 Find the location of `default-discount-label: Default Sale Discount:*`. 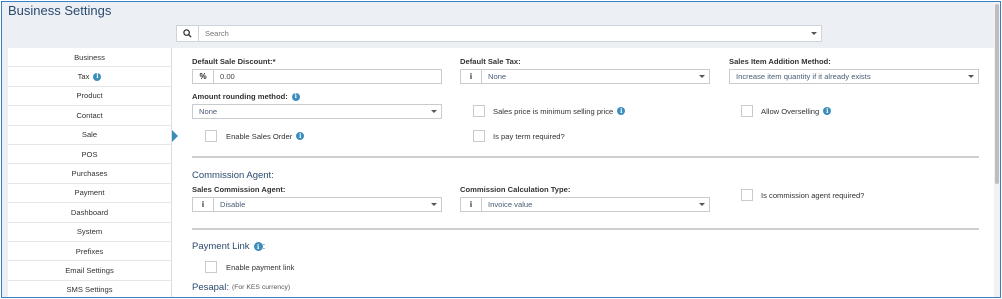

default-discount-label: Default Sale Discount:* is located at coordinates (234, 61).